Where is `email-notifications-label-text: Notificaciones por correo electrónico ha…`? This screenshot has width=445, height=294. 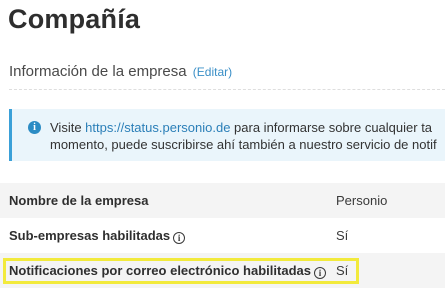 email-notifications-label-text: Notificaciones por correo electrónico ha… is located at coordinates (160, 270).